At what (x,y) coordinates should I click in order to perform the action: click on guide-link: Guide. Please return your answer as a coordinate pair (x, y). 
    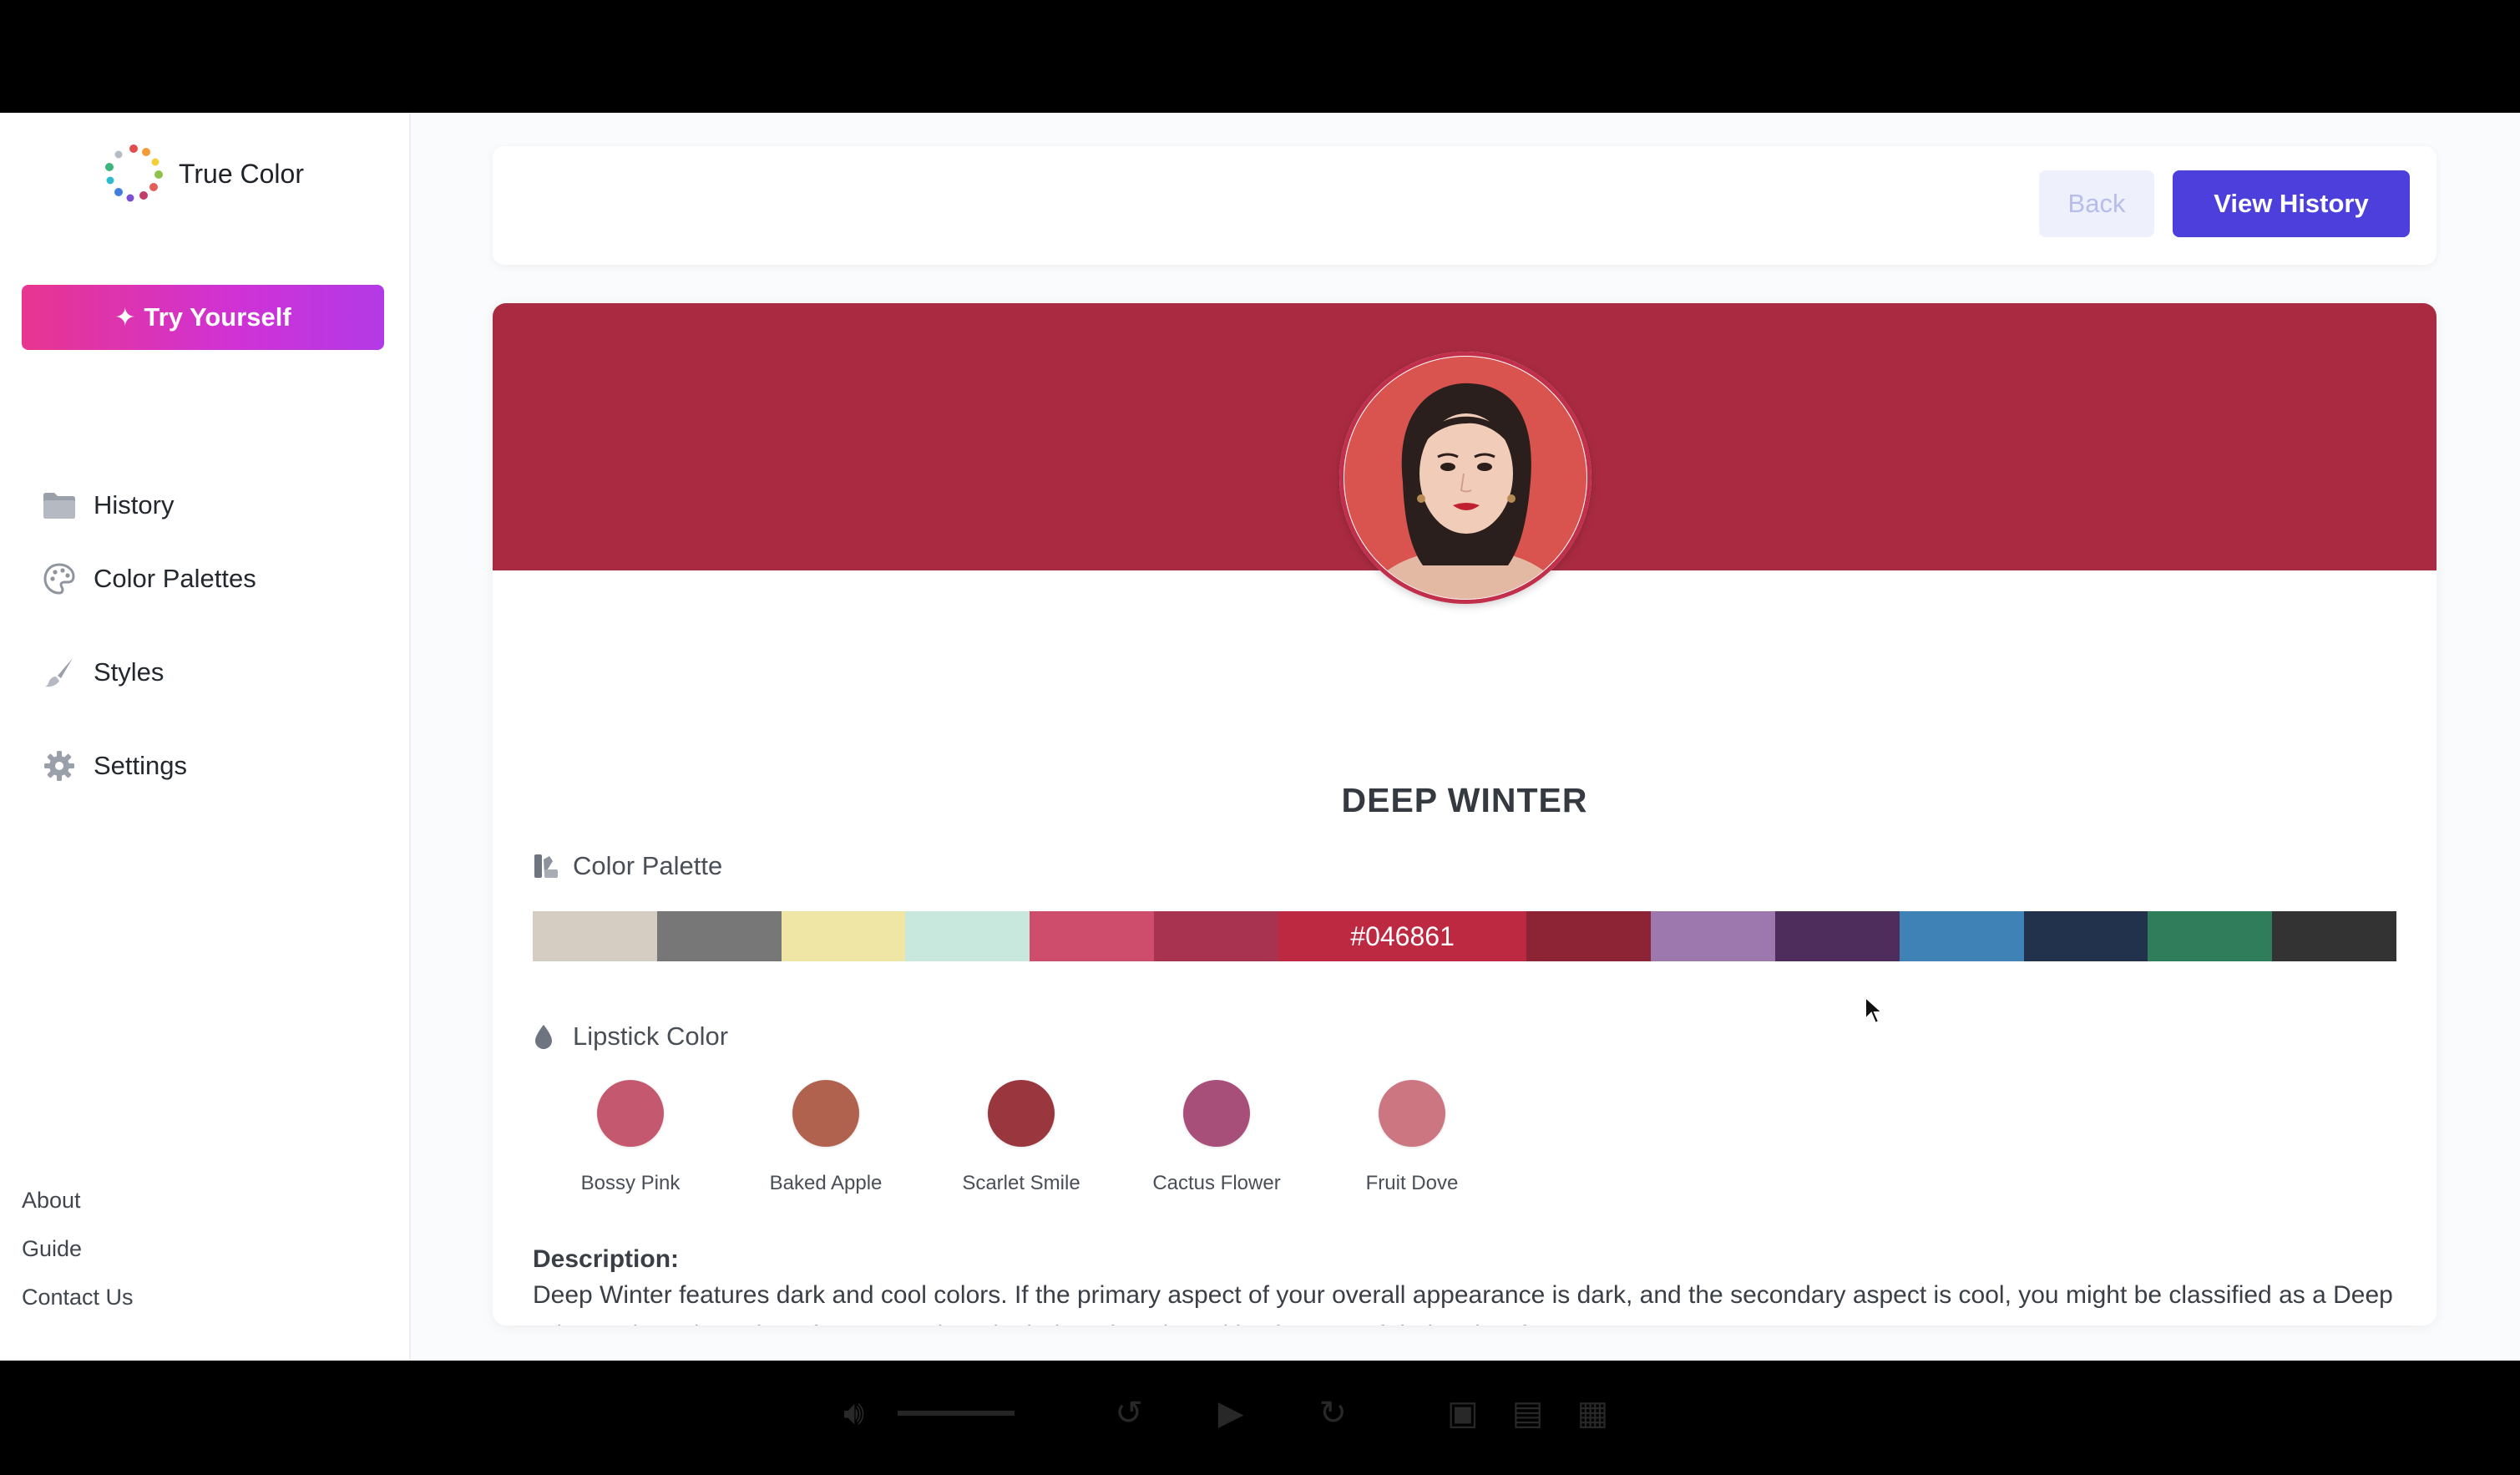
    Looking at the image, I should click on (78, 1260).